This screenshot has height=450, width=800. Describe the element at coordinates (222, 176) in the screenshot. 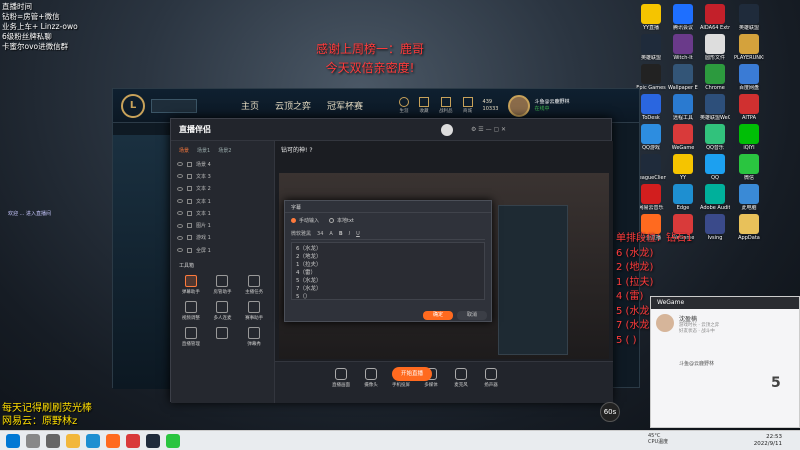

I see `scene-row: 文本 3` at that location.